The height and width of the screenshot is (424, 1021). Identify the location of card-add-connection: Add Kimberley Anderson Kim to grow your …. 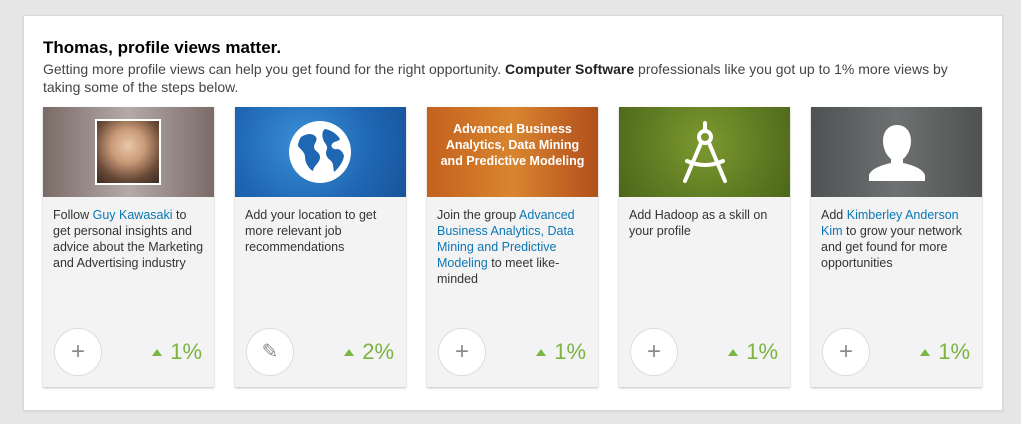
(896, 247).